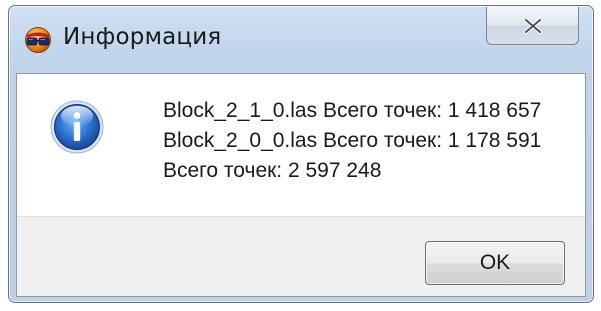 This screenshot has height=311, width=601. I want to click on message-line: Всего точек: 2 597 248, so click(272, 170).